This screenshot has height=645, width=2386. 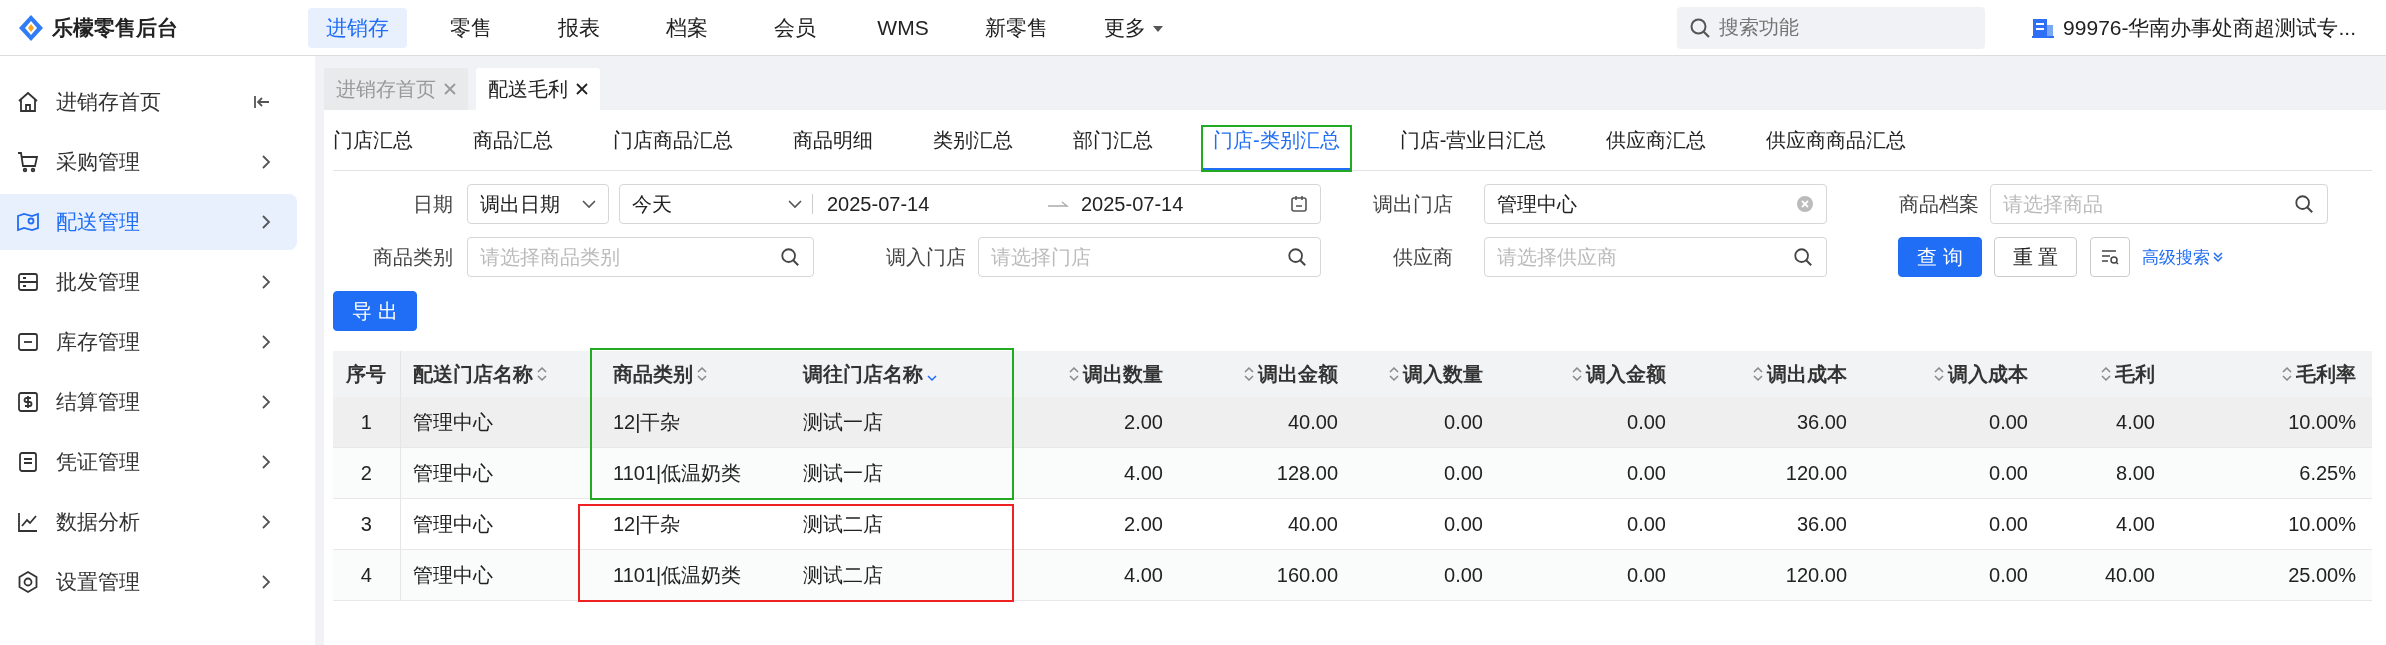 What do you see at coordinates (843, 574) in the screenshot?
I see `table-cell: 测试二店` at bounding box center [843, 574].